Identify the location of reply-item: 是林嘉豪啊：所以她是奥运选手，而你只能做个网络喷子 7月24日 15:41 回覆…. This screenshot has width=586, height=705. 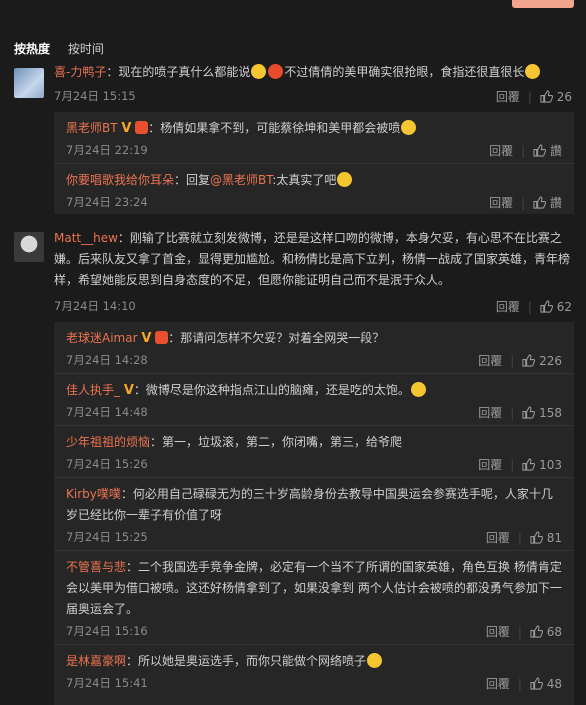
(314, 673).